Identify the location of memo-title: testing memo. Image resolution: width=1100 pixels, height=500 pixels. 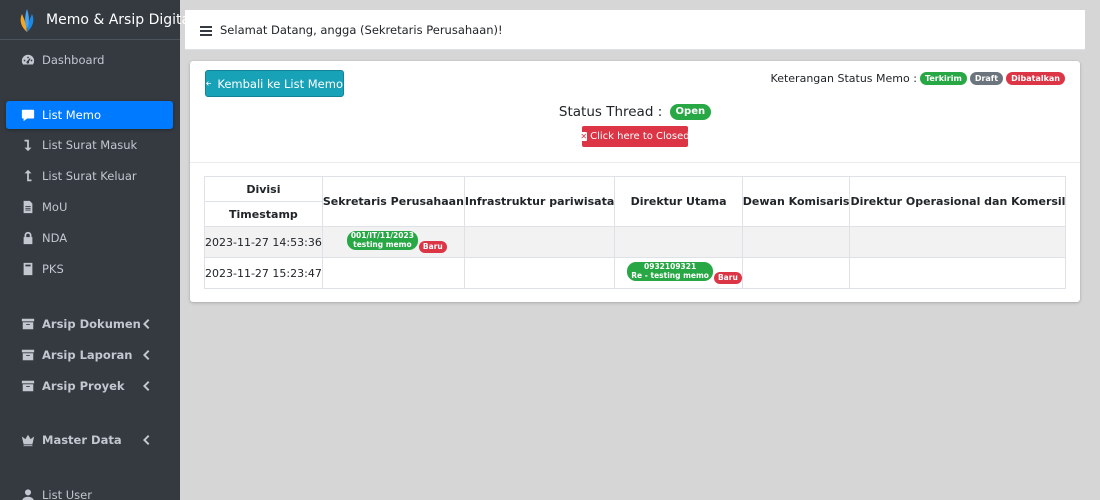
(382, 244).